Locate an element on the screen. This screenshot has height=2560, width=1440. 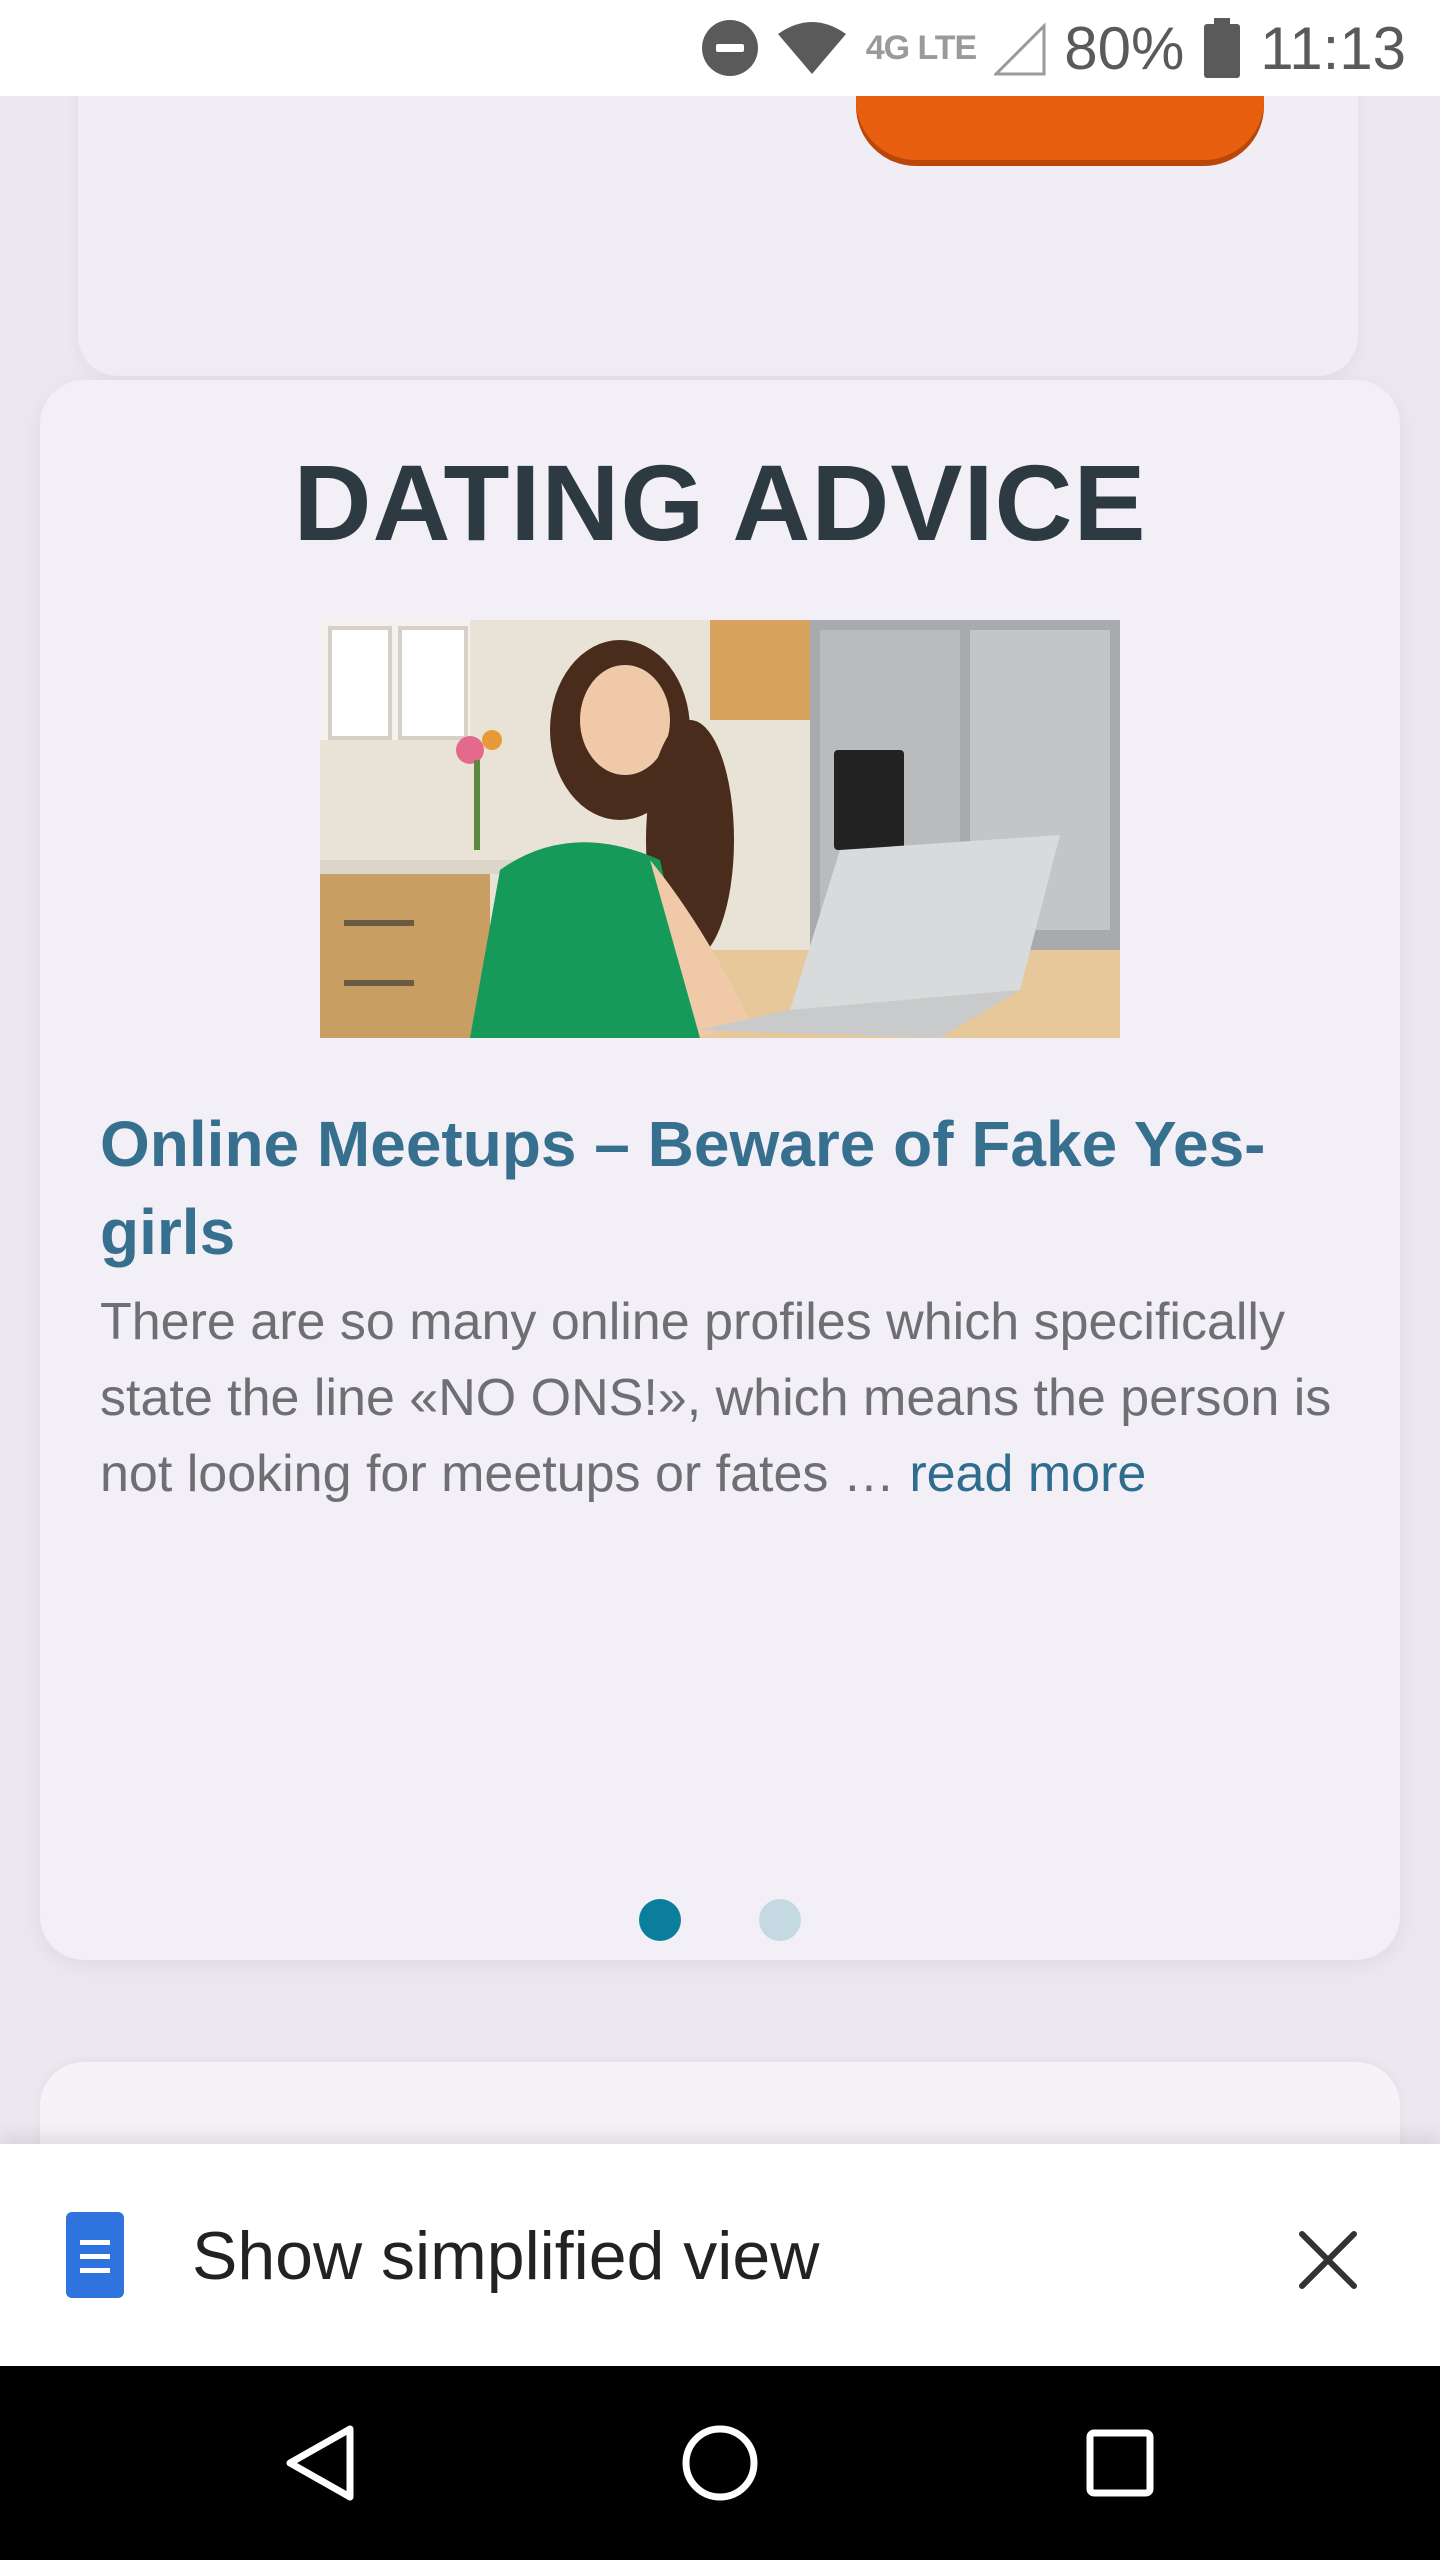
section-title: DATING ADVICE is located at coordinates (720, 502).